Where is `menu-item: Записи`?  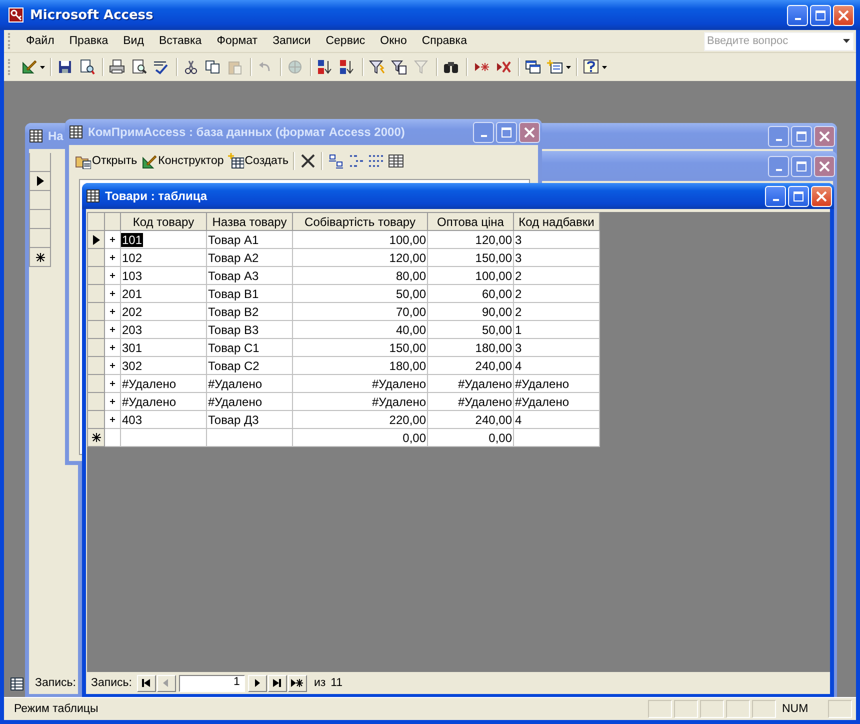
menu-item: Записи is located at coordinates (292, 41).